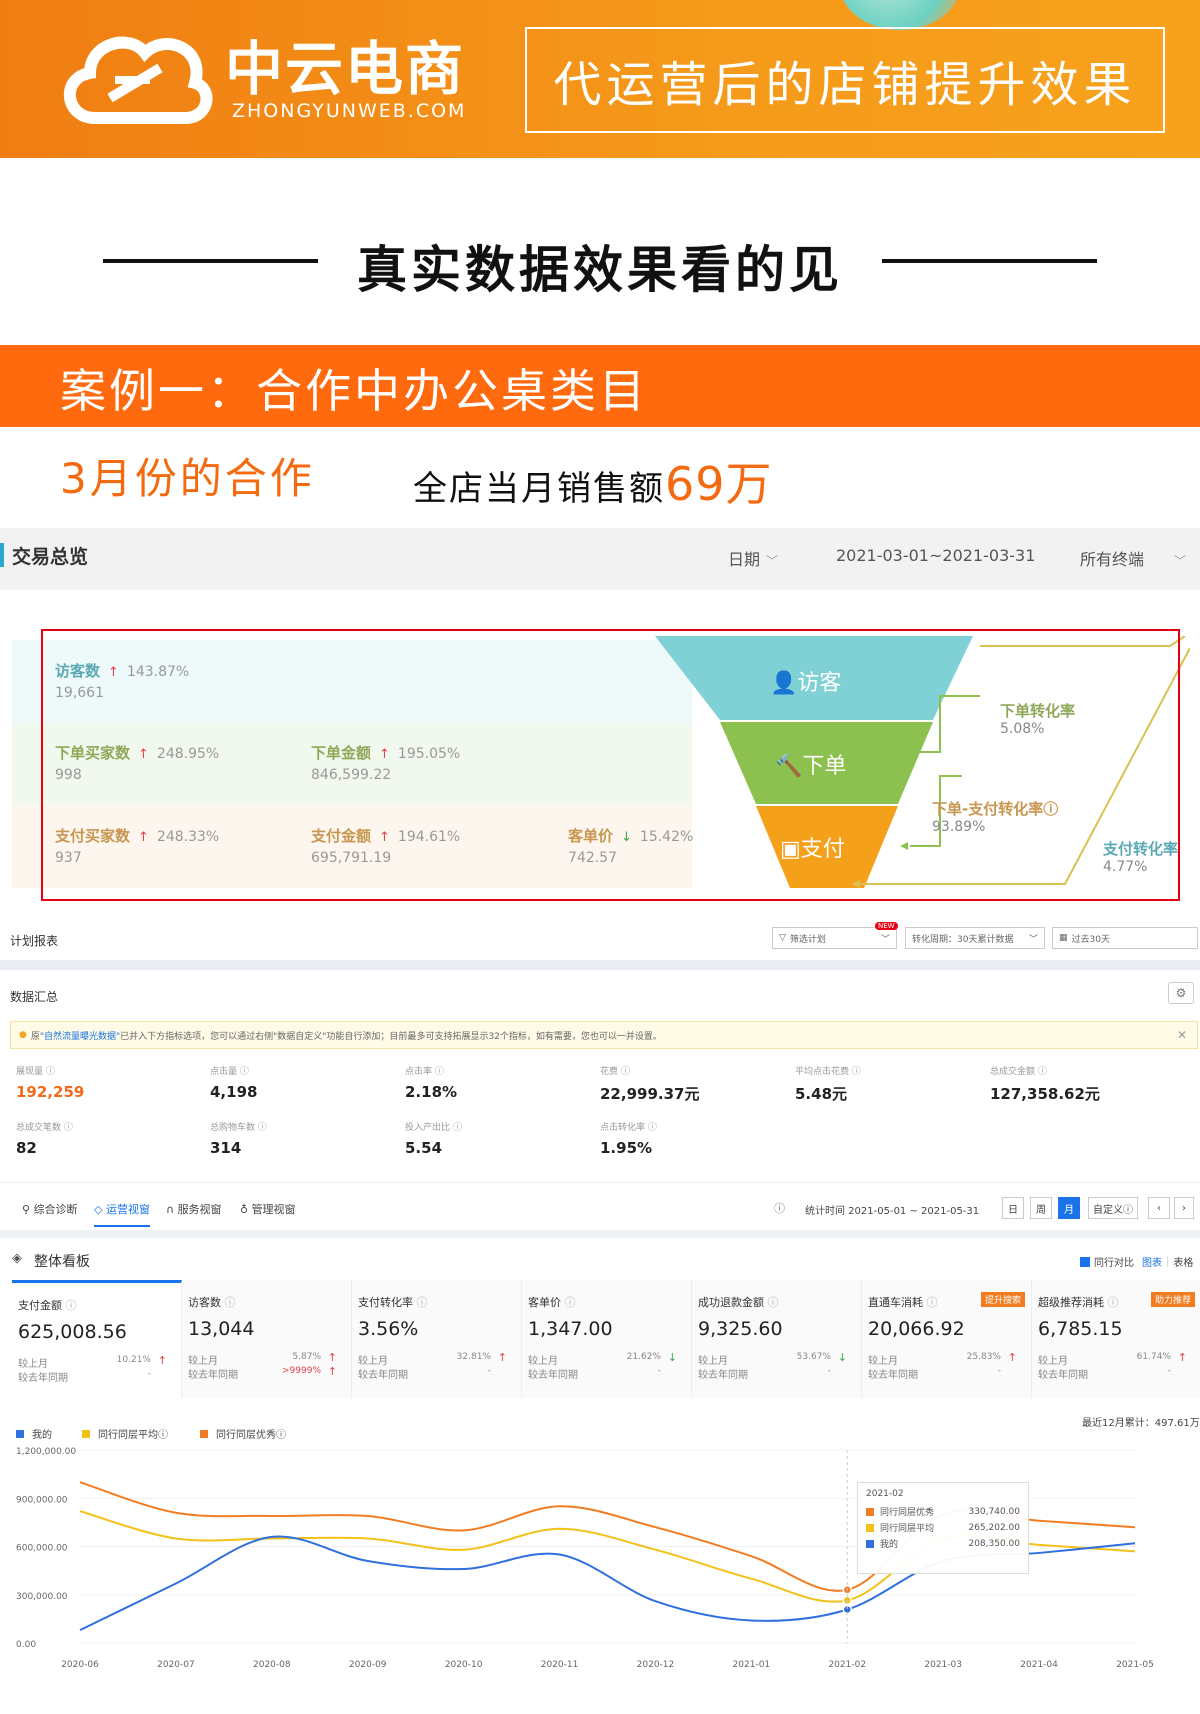 This screenshot has height=1714, width=1200. What do you see at coordinates (267, 1339) in the screenshot?
I see `metric-card: 访客数 ⓘ 13,044 较上月 较去年同期 5.87% ↑ >9999% ↑` at bounding box center [267, 1339].